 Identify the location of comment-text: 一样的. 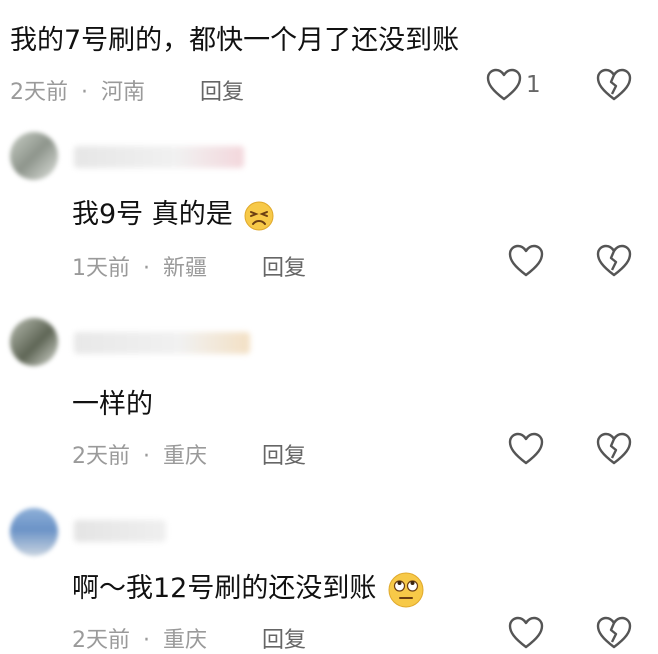
(112, 404).